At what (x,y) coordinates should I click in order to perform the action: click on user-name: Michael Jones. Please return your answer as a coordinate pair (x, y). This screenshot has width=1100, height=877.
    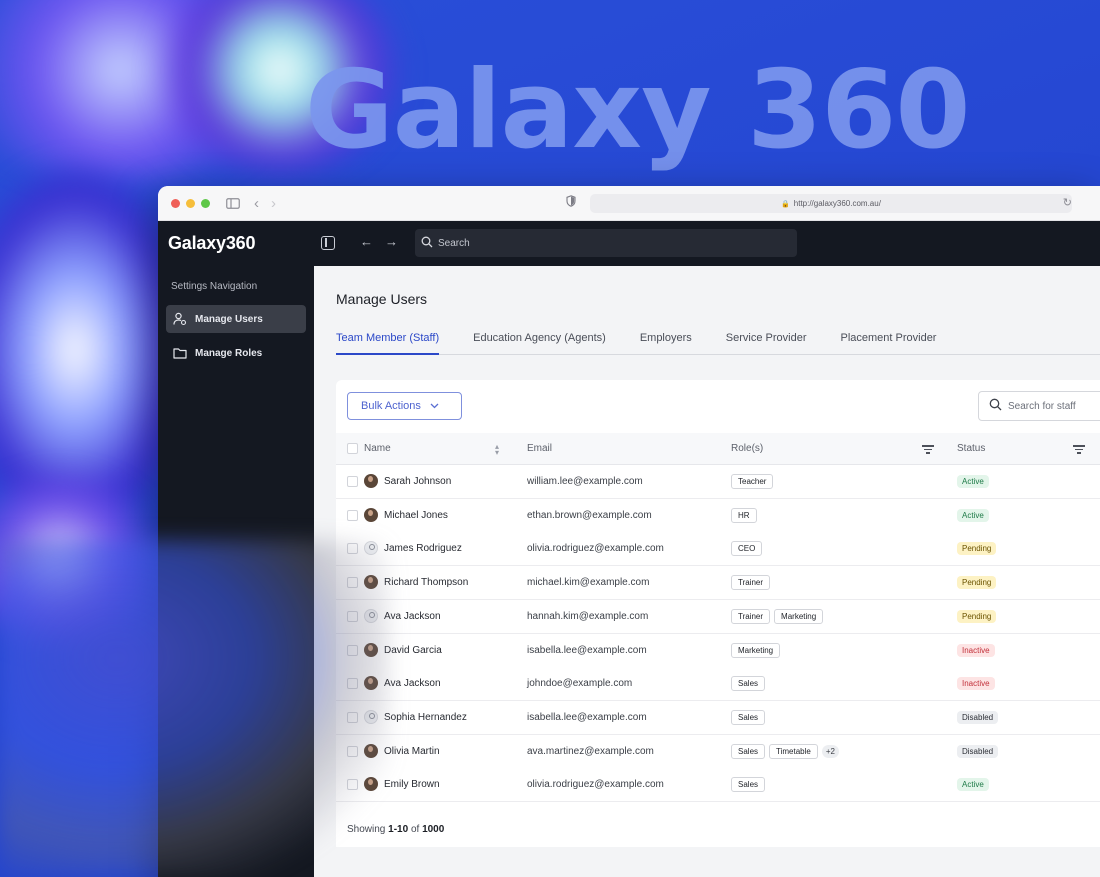
    Looking at the image, I should click on (416, 515).